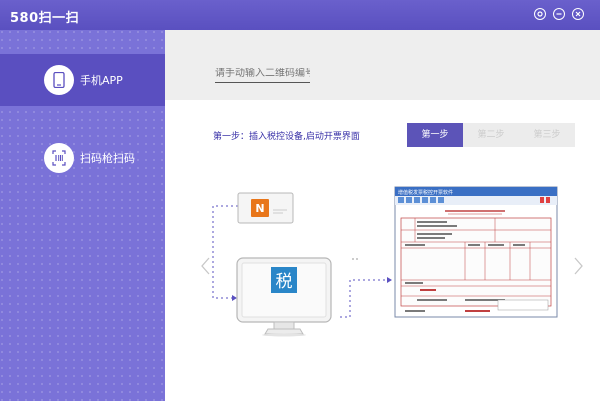 The width and height of the screenshot is (600, 401). What do you see at coordinates (540, 14) in the screenshot?
I see `settings-icon` at bounding box center [540, 14].